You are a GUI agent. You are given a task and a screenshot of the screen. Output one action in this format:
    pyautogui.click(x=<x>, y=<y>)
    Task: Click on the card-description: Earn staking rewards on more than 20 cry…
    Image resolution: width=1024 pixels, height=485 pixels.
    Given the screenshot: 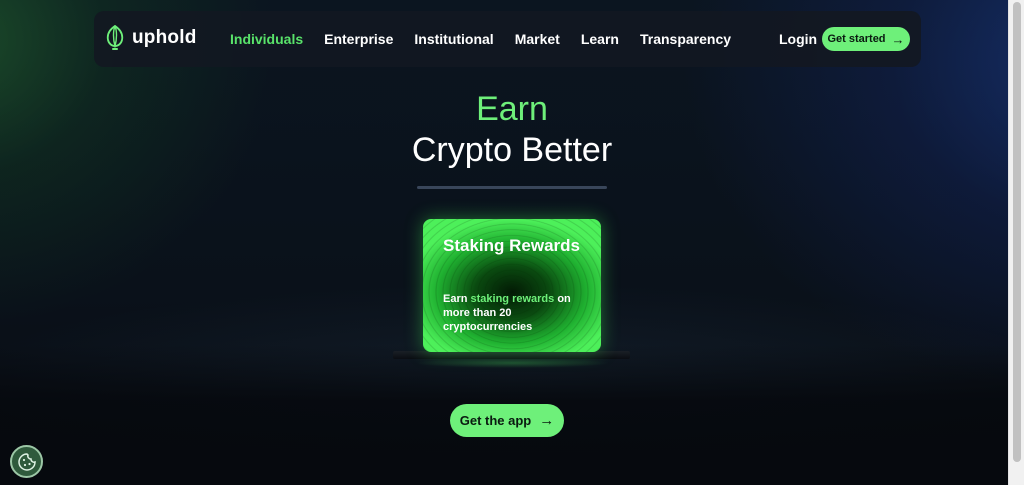 What is the action you would take?
    pyautogui.click(x=518, y=313)
    